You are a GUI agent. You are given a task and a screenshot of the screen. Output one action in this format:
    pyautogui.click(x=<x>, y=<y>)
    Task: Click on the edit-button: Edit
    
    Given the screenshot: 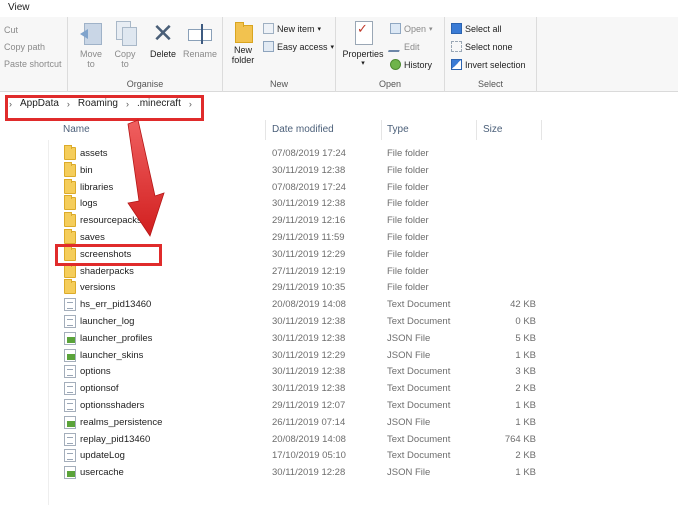 What is the action you would take?
    pyautogui.click(x=403, y=46)
    